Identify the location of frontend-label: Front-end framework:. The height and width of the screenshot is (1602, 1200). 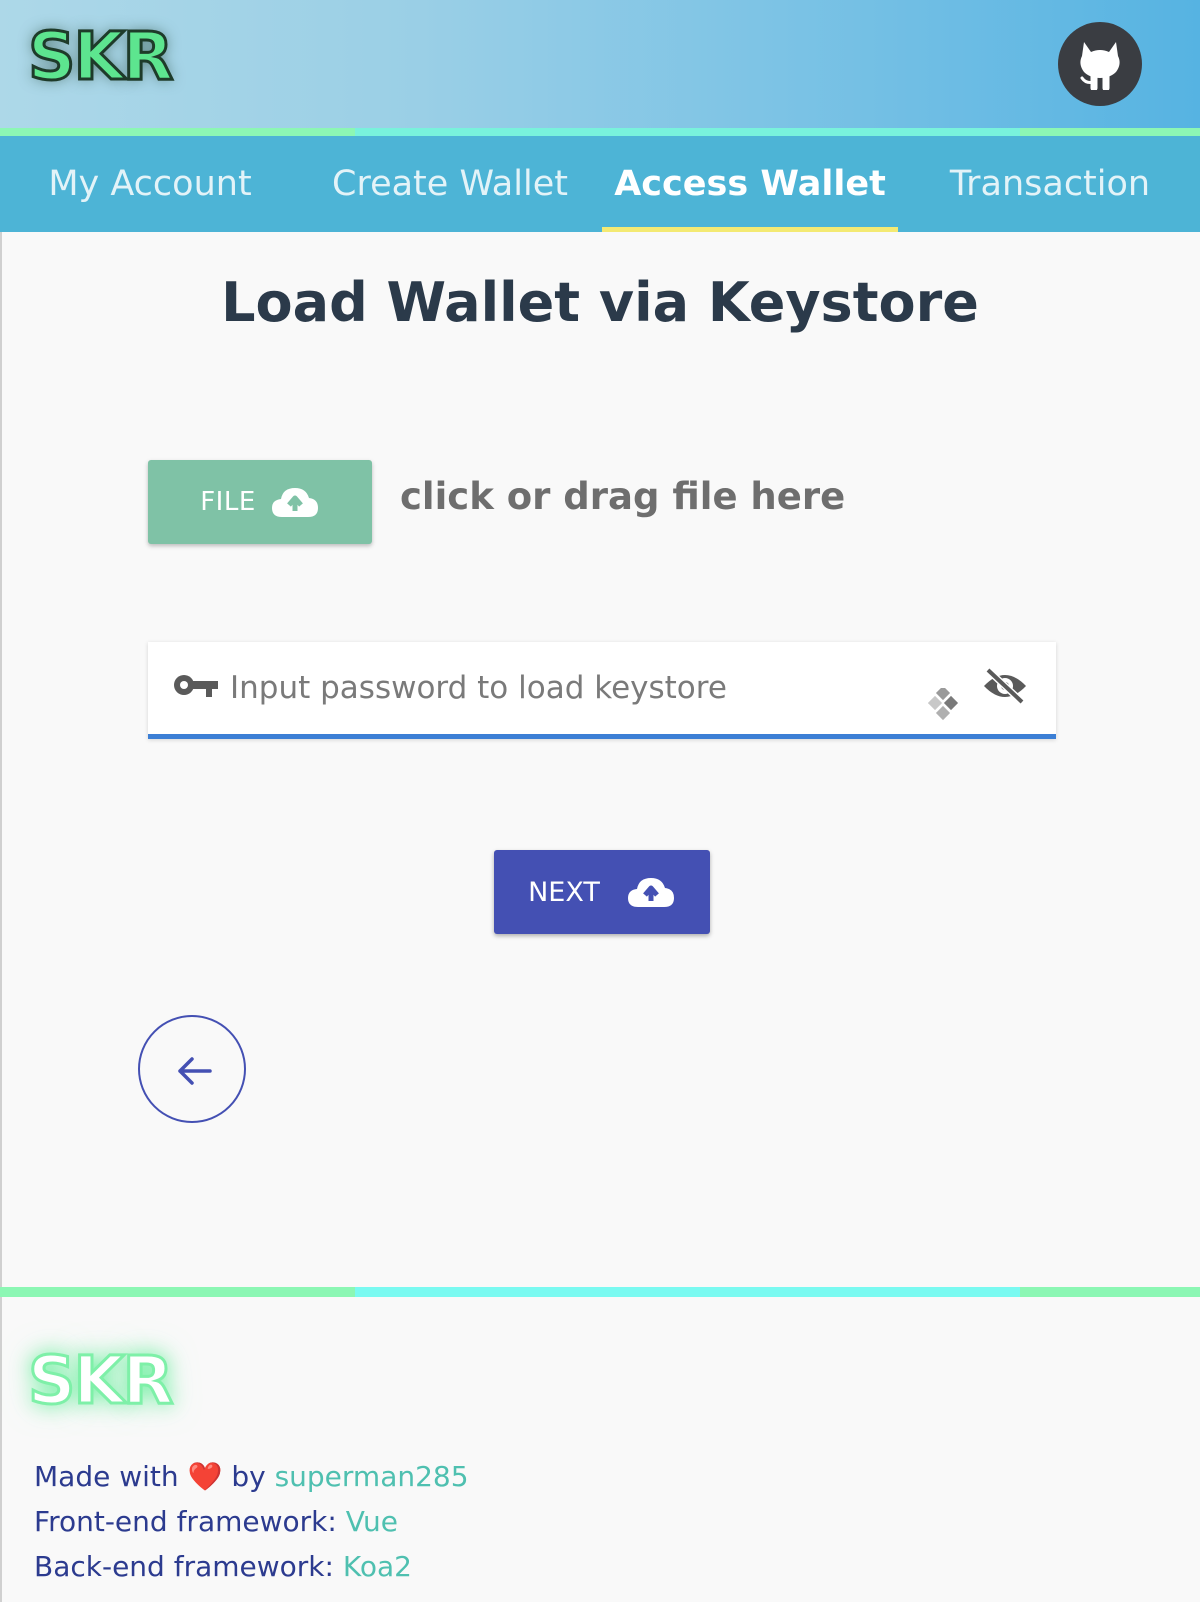
(185, 1521).